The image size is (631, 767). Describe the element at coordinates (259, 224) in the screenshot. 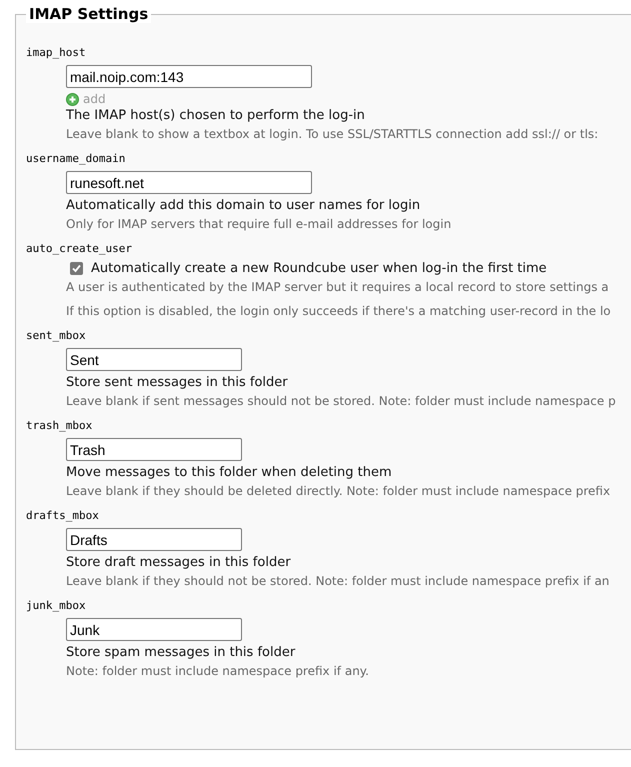

I see `setting-hint: Only for IMAP servers that require full e-mail addresses for login` at that location.